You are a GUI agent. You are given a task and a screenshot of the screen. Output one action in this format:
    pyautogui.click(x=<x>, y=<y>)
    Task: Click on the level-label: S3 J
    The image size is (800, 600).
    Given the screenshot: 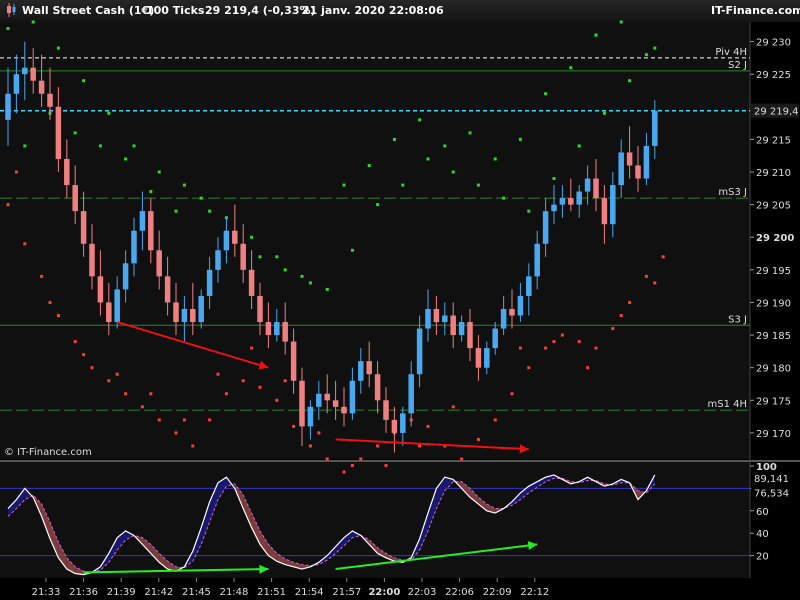 What is the action you would take?
    pyautogui.click(x=737, y=319)
    